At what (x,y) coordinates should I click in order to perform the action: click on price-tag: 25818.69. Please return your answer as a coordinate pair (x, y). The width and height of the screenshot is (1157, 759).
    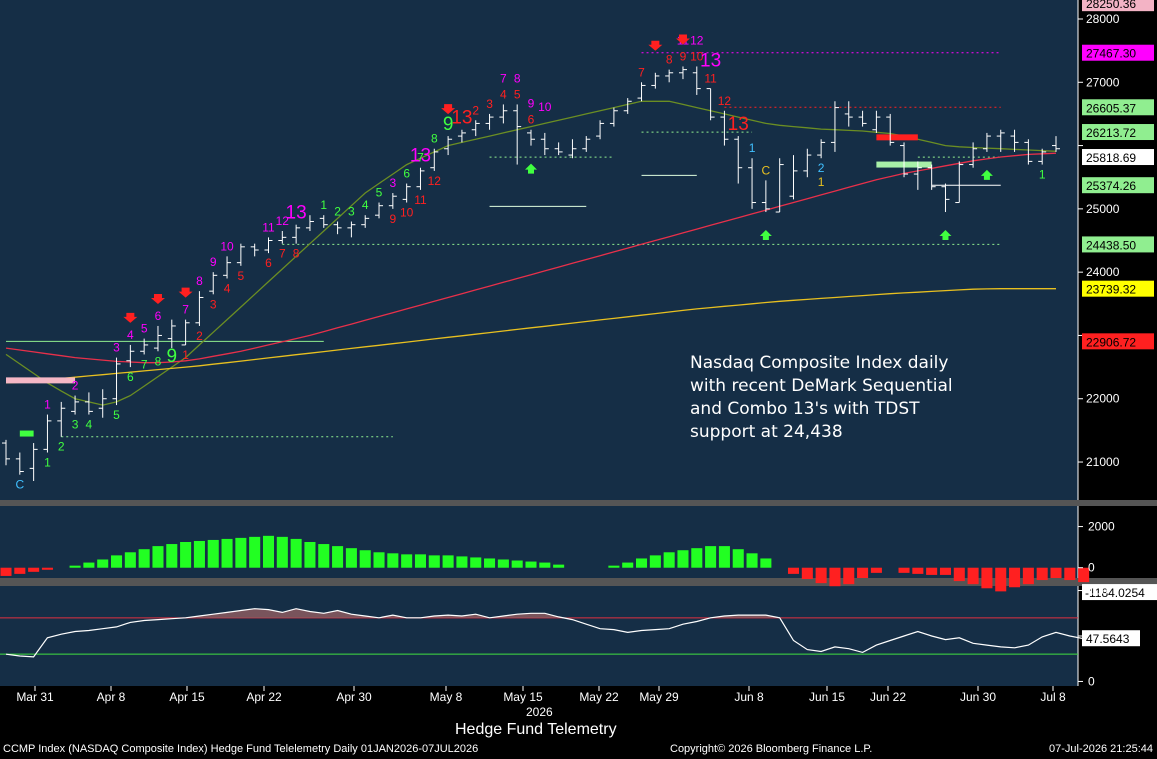
    Looking at the image, I should click on (1118, 157).